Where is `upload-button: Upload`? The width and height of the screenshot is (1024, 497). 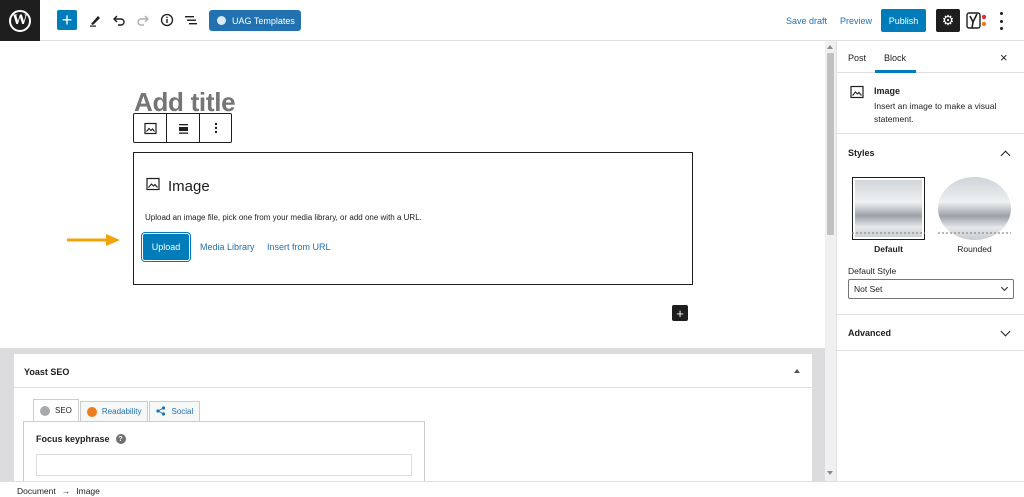 upload-button: Upload is located at coordinates (166, 247).